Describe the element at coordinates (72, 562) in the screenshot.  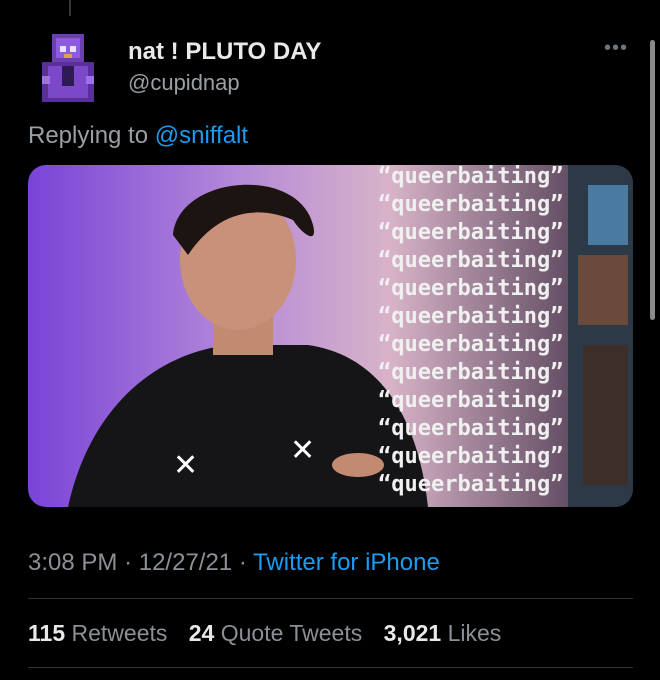
I see `tweet-time: 3:08 PM` at that location.